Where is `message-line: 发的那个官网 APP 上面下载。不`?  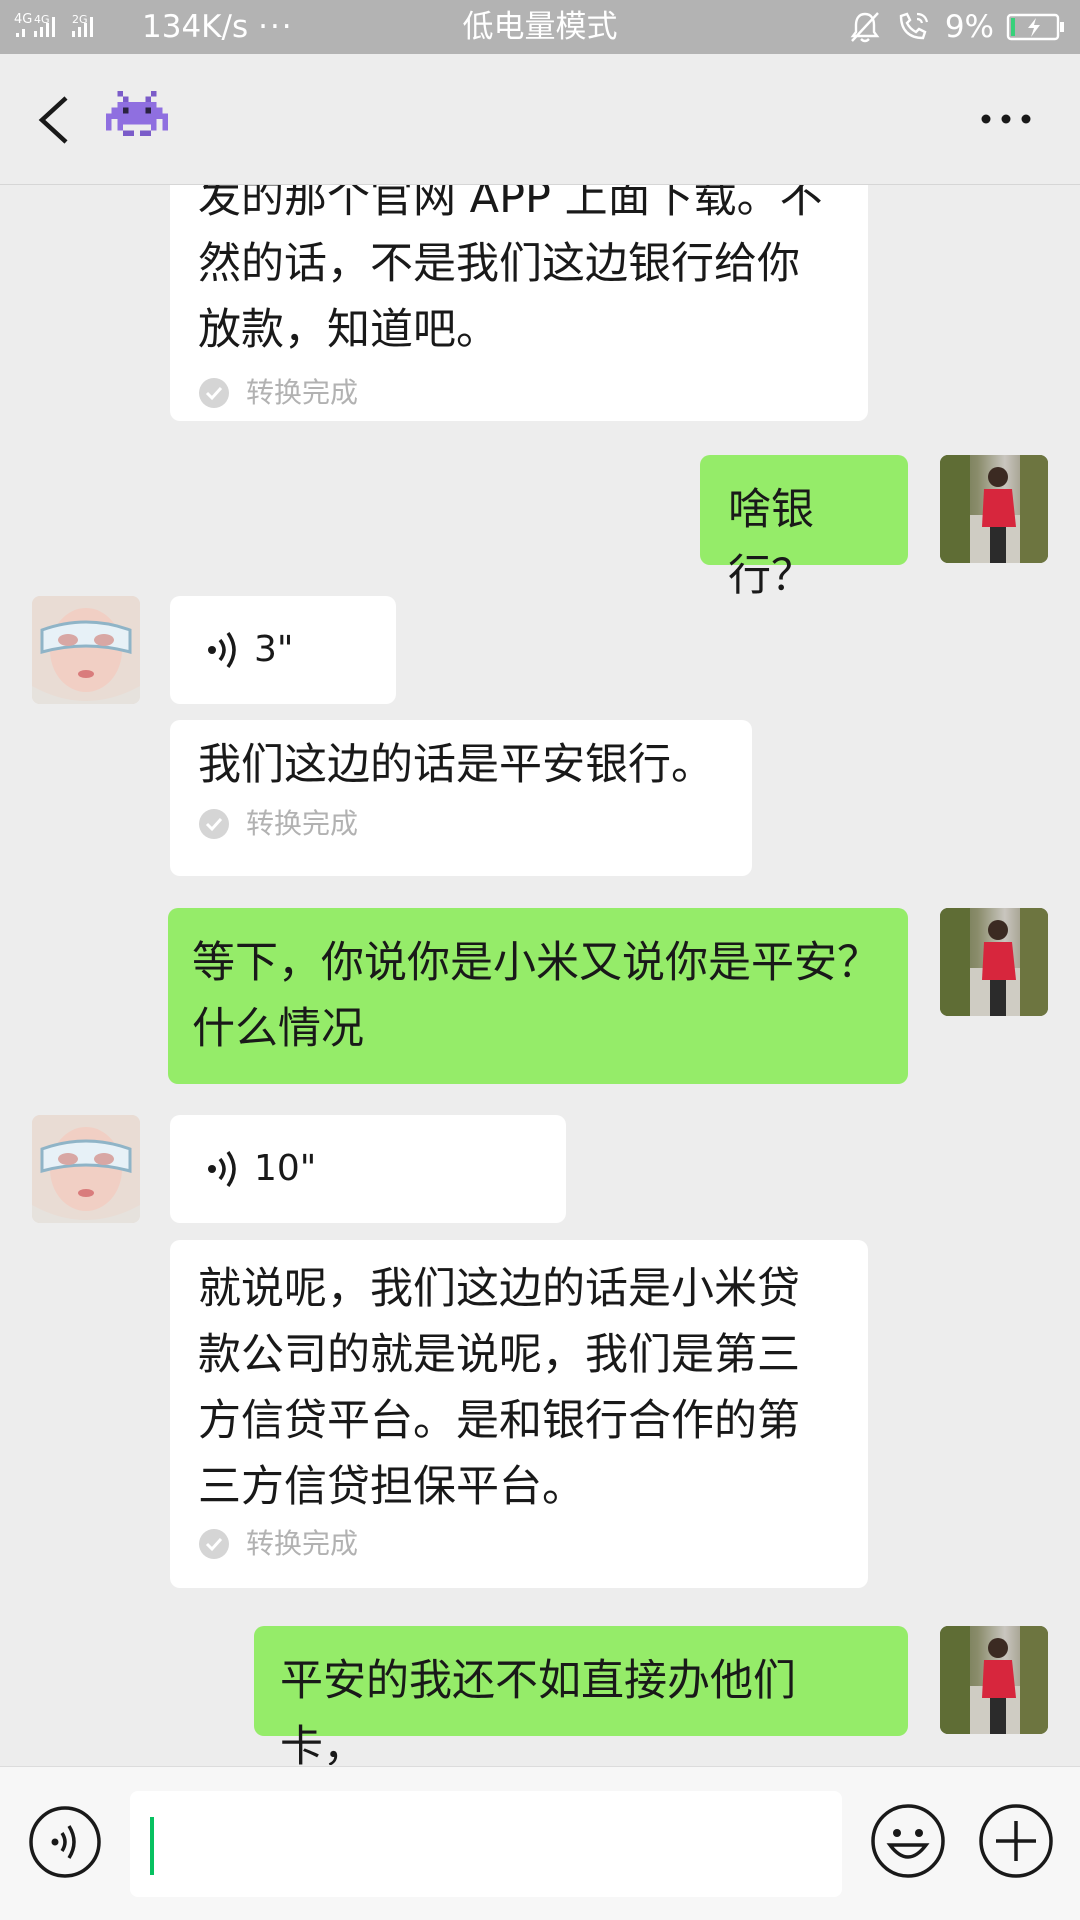
message-line: 发的那个官网 APP 上面下载。不 is located at coordinates (510, 204).